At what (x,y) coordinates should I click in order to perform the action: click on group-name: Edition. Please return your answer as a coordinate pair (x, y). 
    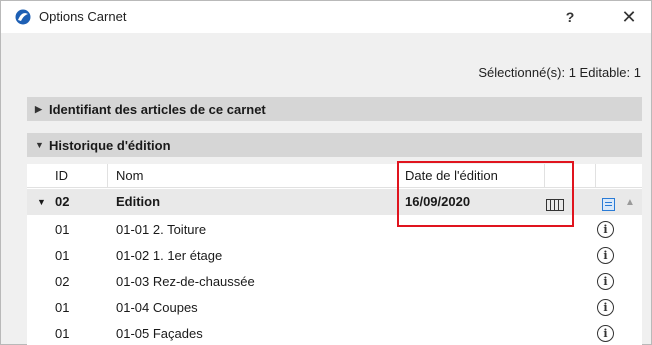
    Looking at the image, I should click on (138, 201).